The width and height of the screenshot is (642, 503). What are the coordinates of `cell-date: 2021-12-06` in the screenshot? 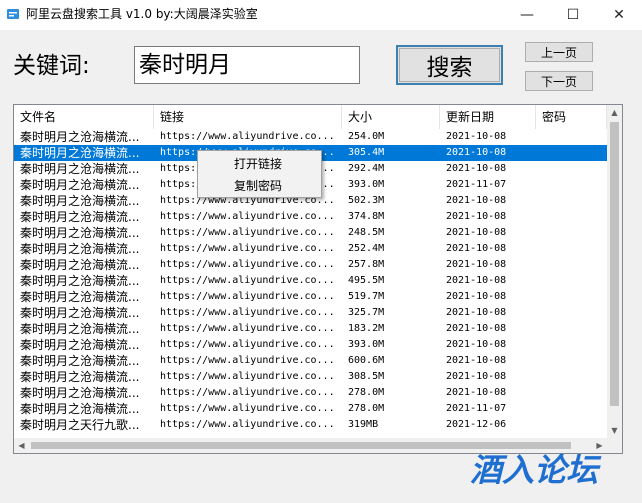 It's located at (476, 424).